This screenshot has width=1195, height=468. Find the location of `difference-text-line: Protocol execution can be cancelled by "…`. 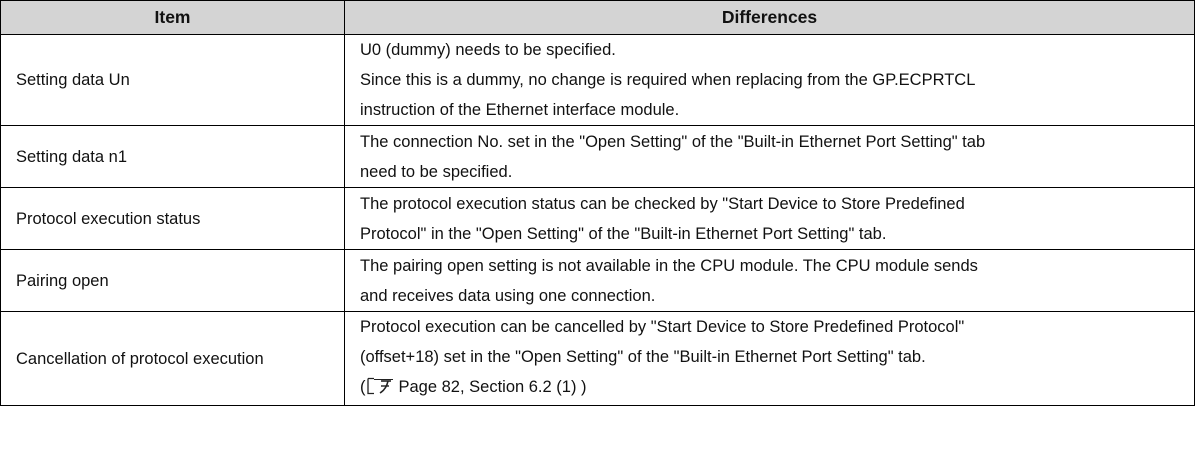

difference-text-line: Protocol execution can be cancelled by "… is located at coordinates (662, 327).